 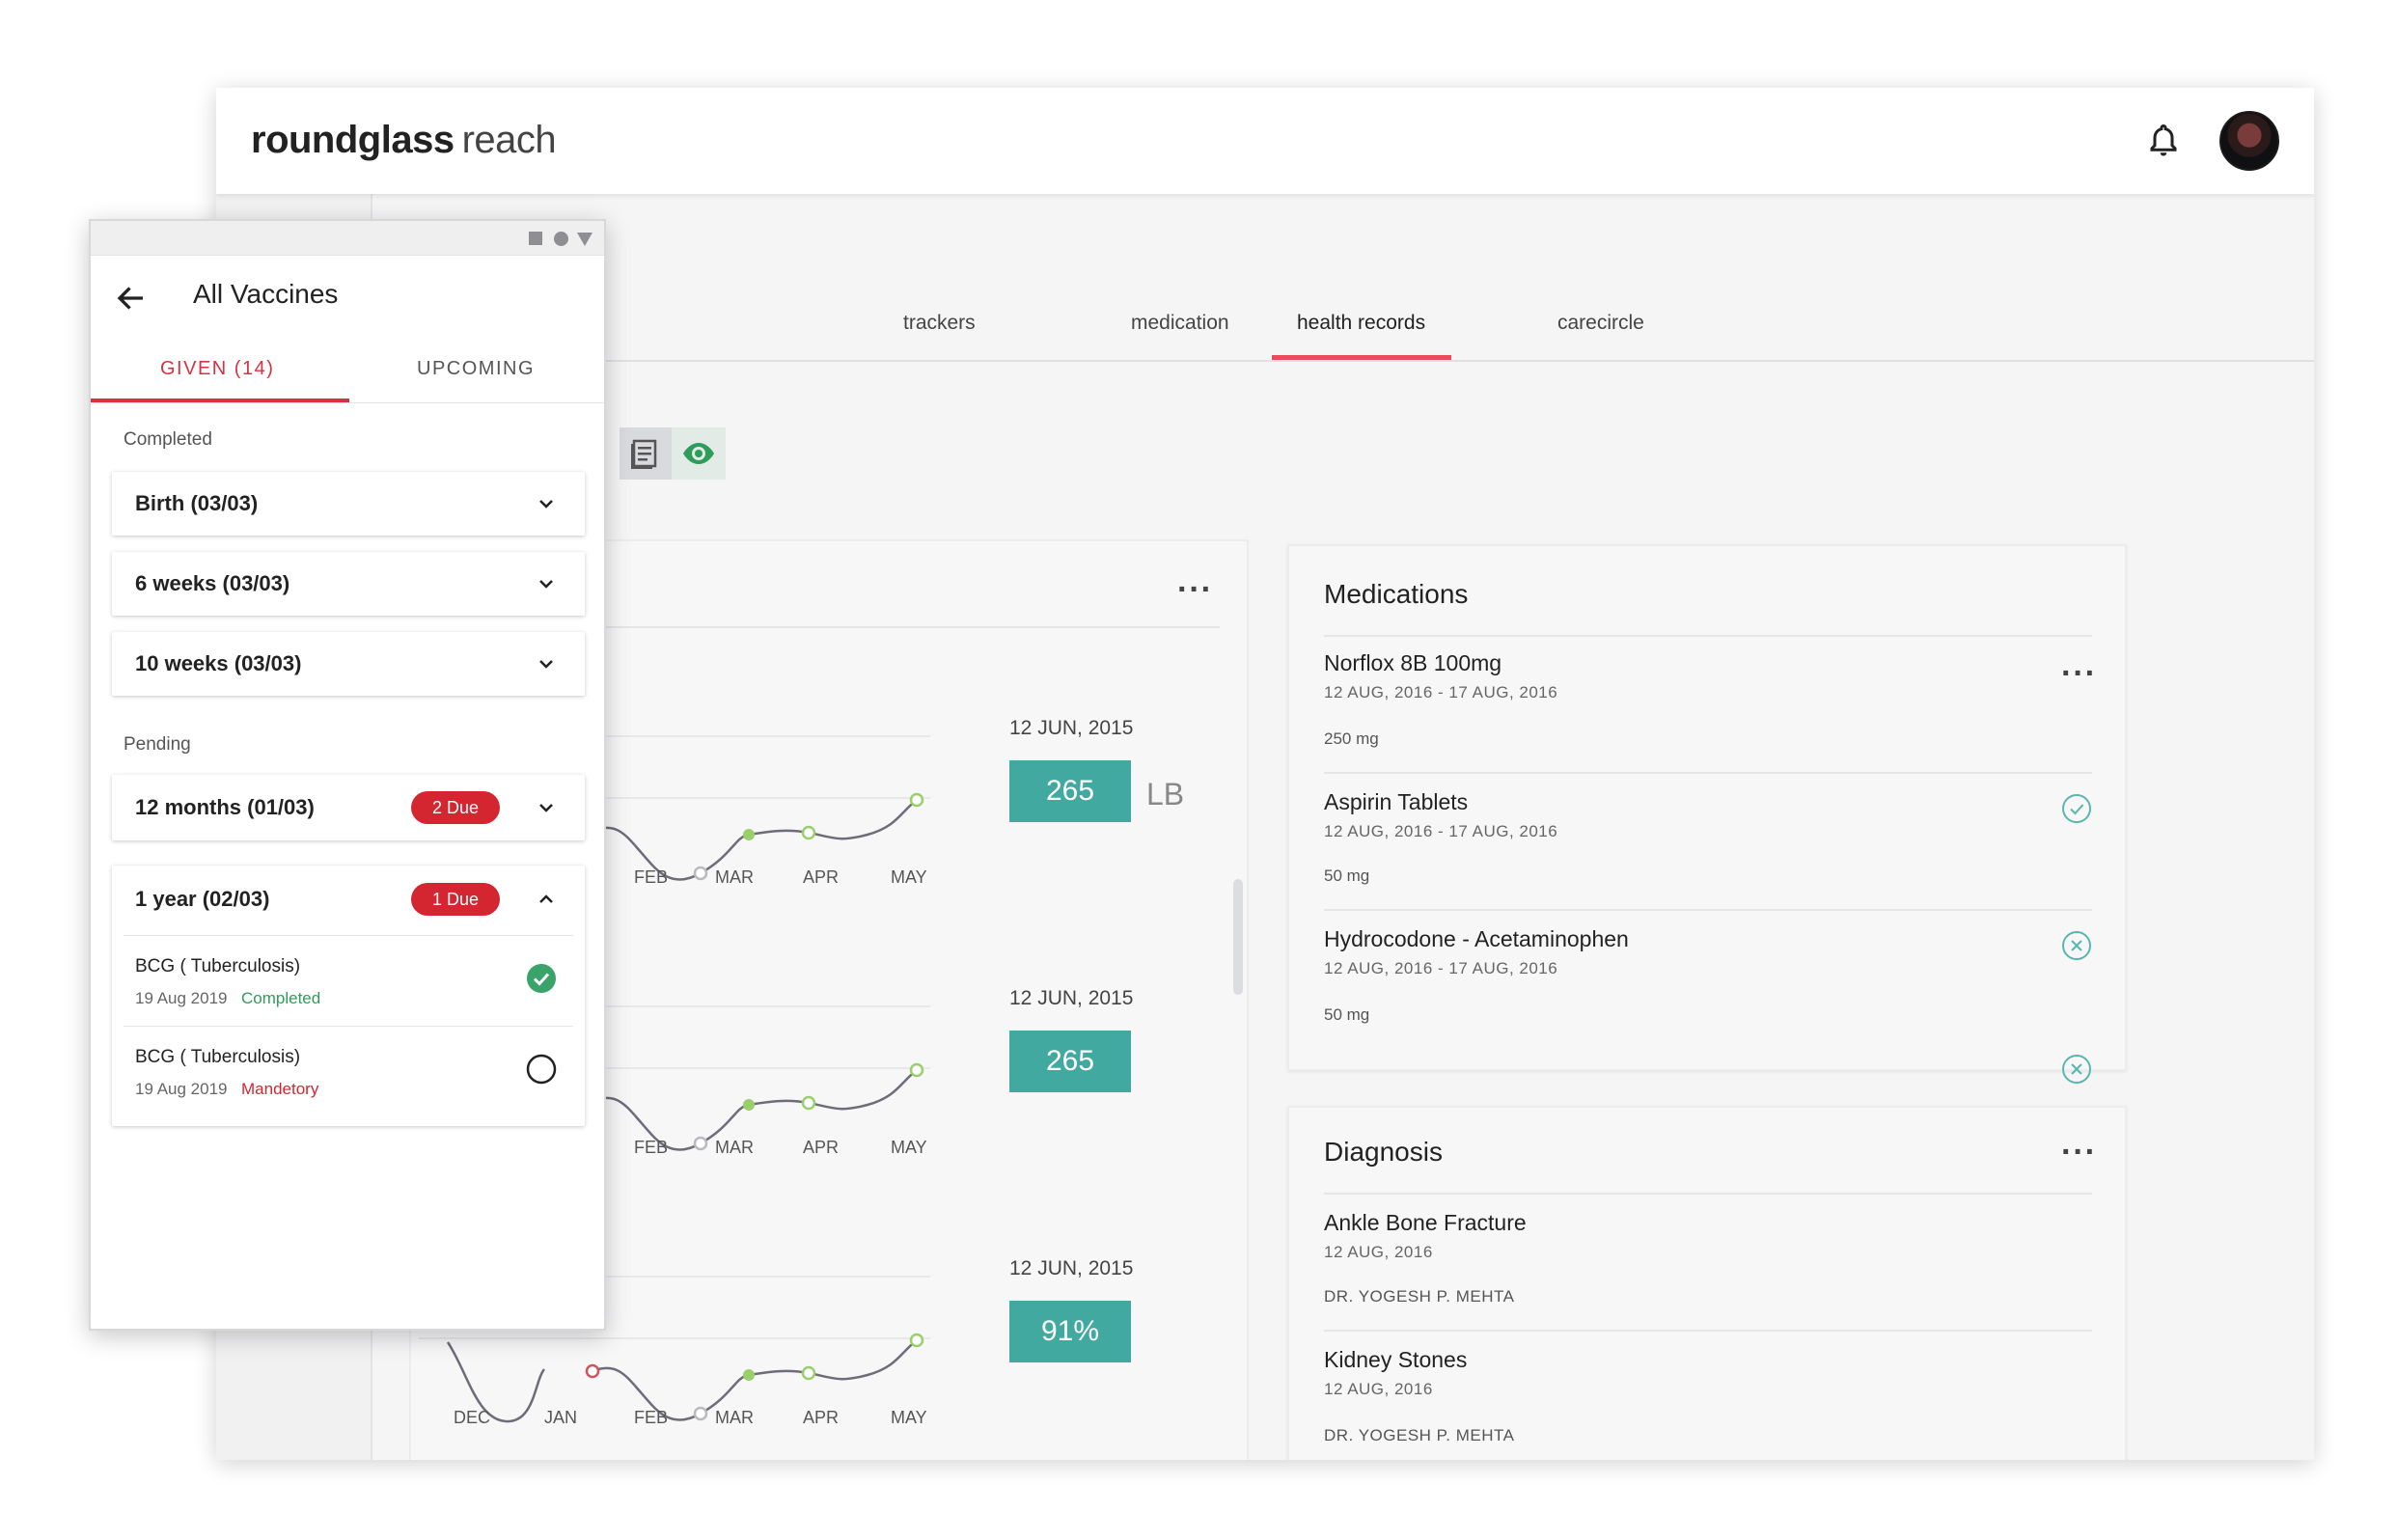 I want to click on diagnosis-name: Ankle Bone Fracture, so click(x=1425, y=1223).